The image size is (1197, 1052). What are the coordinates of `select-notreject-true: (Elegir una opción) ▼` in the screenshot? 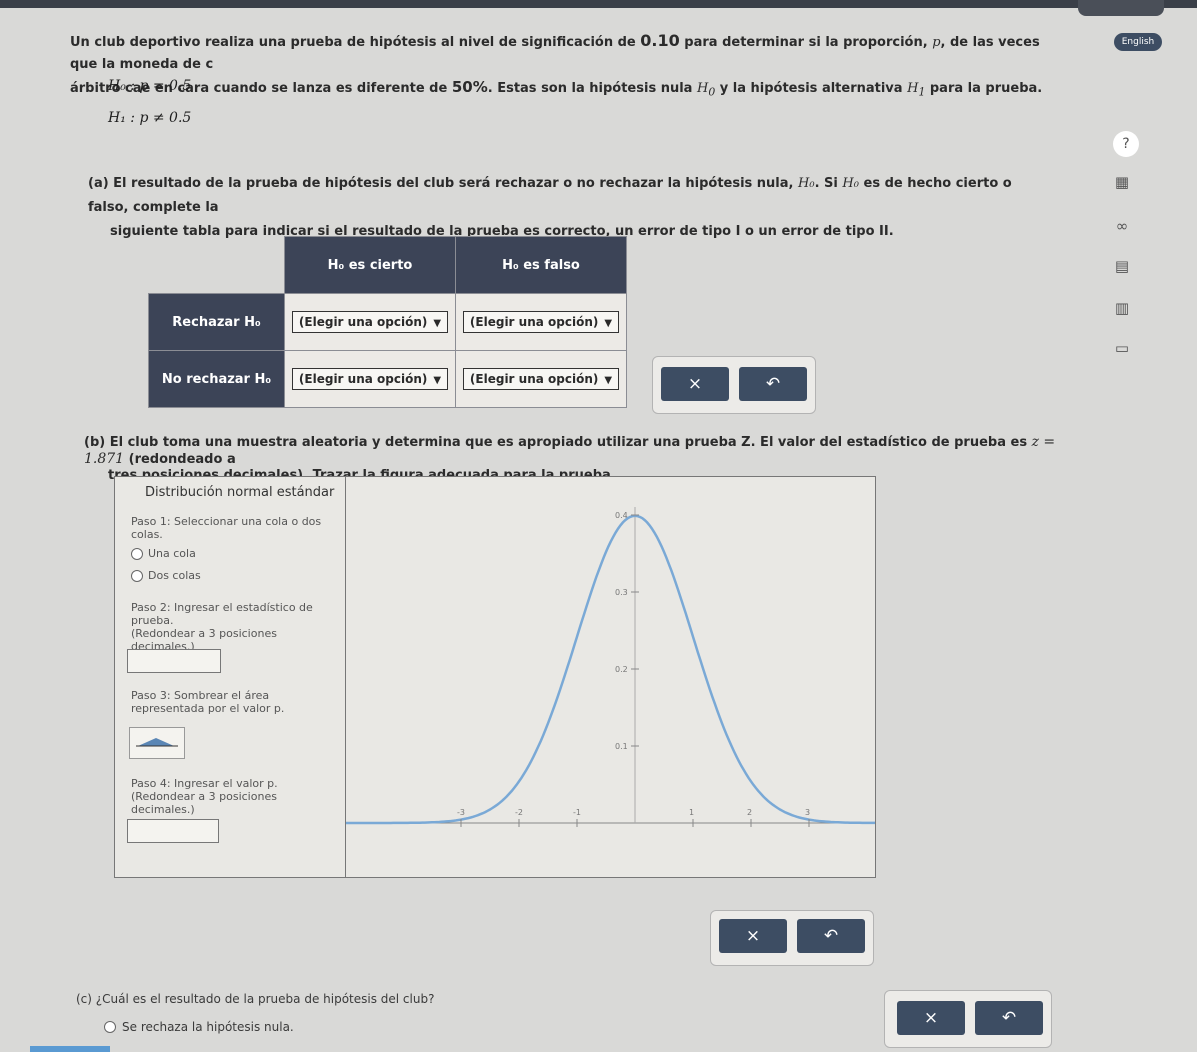 It's located at (370, 379).